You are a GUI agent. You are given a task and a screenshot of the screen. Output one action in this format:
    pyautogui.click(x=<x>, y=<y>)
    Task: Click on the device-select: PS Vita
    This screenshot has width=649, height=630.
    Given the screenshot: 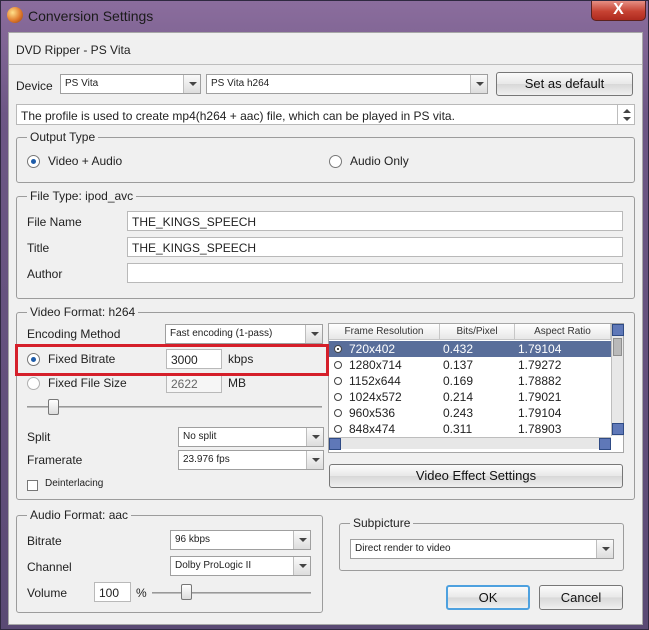 What is the action you would take?
    pyautogui.click(x=130, y=84)
    